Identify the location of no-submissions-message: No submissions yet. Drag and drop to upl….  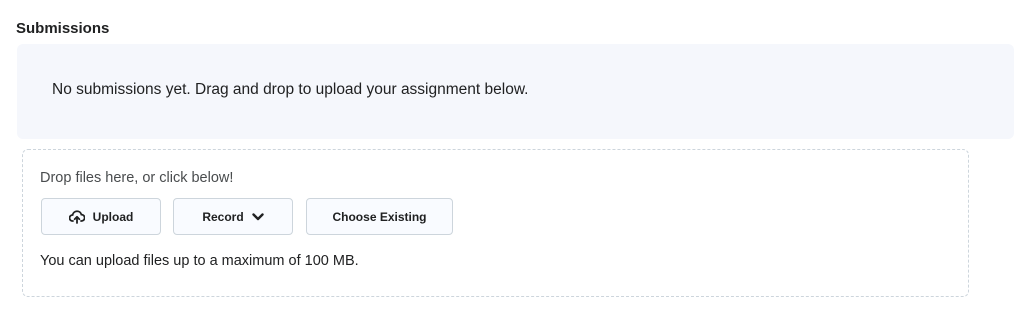
(290, 89).